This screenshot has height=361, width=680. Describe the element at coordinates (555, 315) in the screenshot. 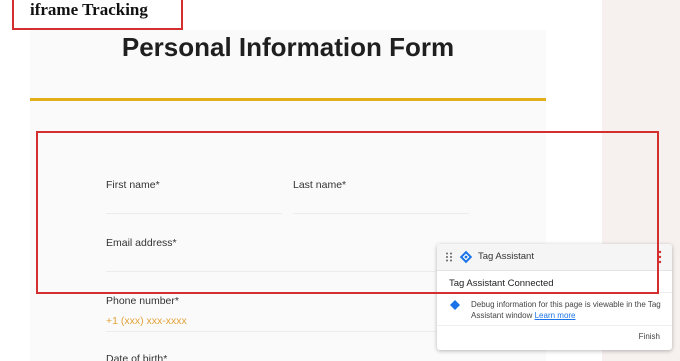

I see `learn-more-link: Learn more` at that location.